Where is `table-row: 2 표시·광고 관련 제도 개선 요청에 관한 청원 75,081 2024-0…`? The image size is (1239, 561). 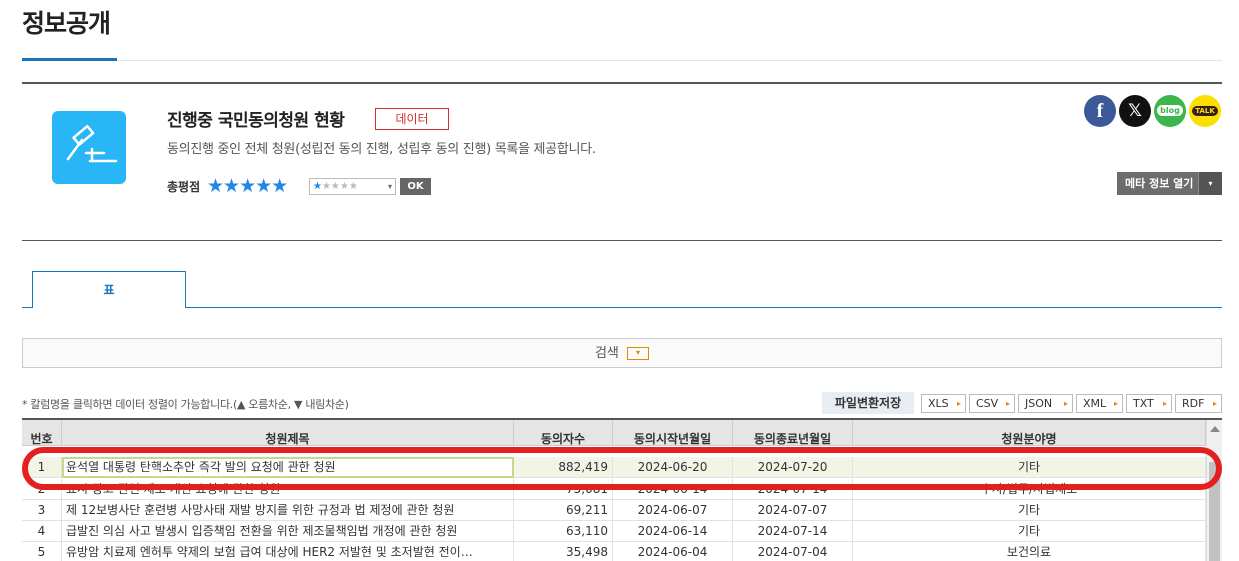
table-row: 2 표시·광고 관련 제도 개선 요청에 관한 청원 75,081 2024-0… is located at coordinates (614, 489).